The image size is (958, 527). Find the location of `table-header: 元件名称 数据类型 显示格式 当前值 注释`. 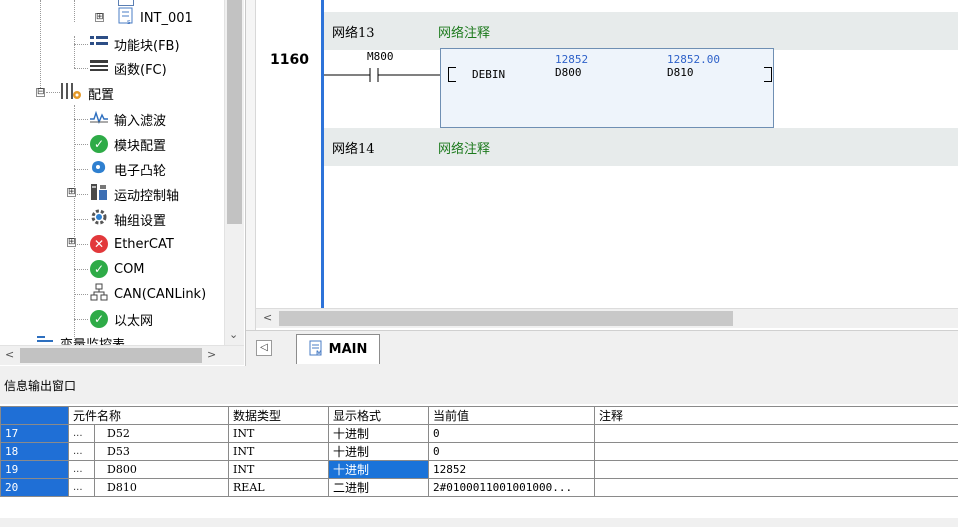

table-header: 元件名称 数据类型 显示格式 当前值 注释 is located at coordinates (479, 415).